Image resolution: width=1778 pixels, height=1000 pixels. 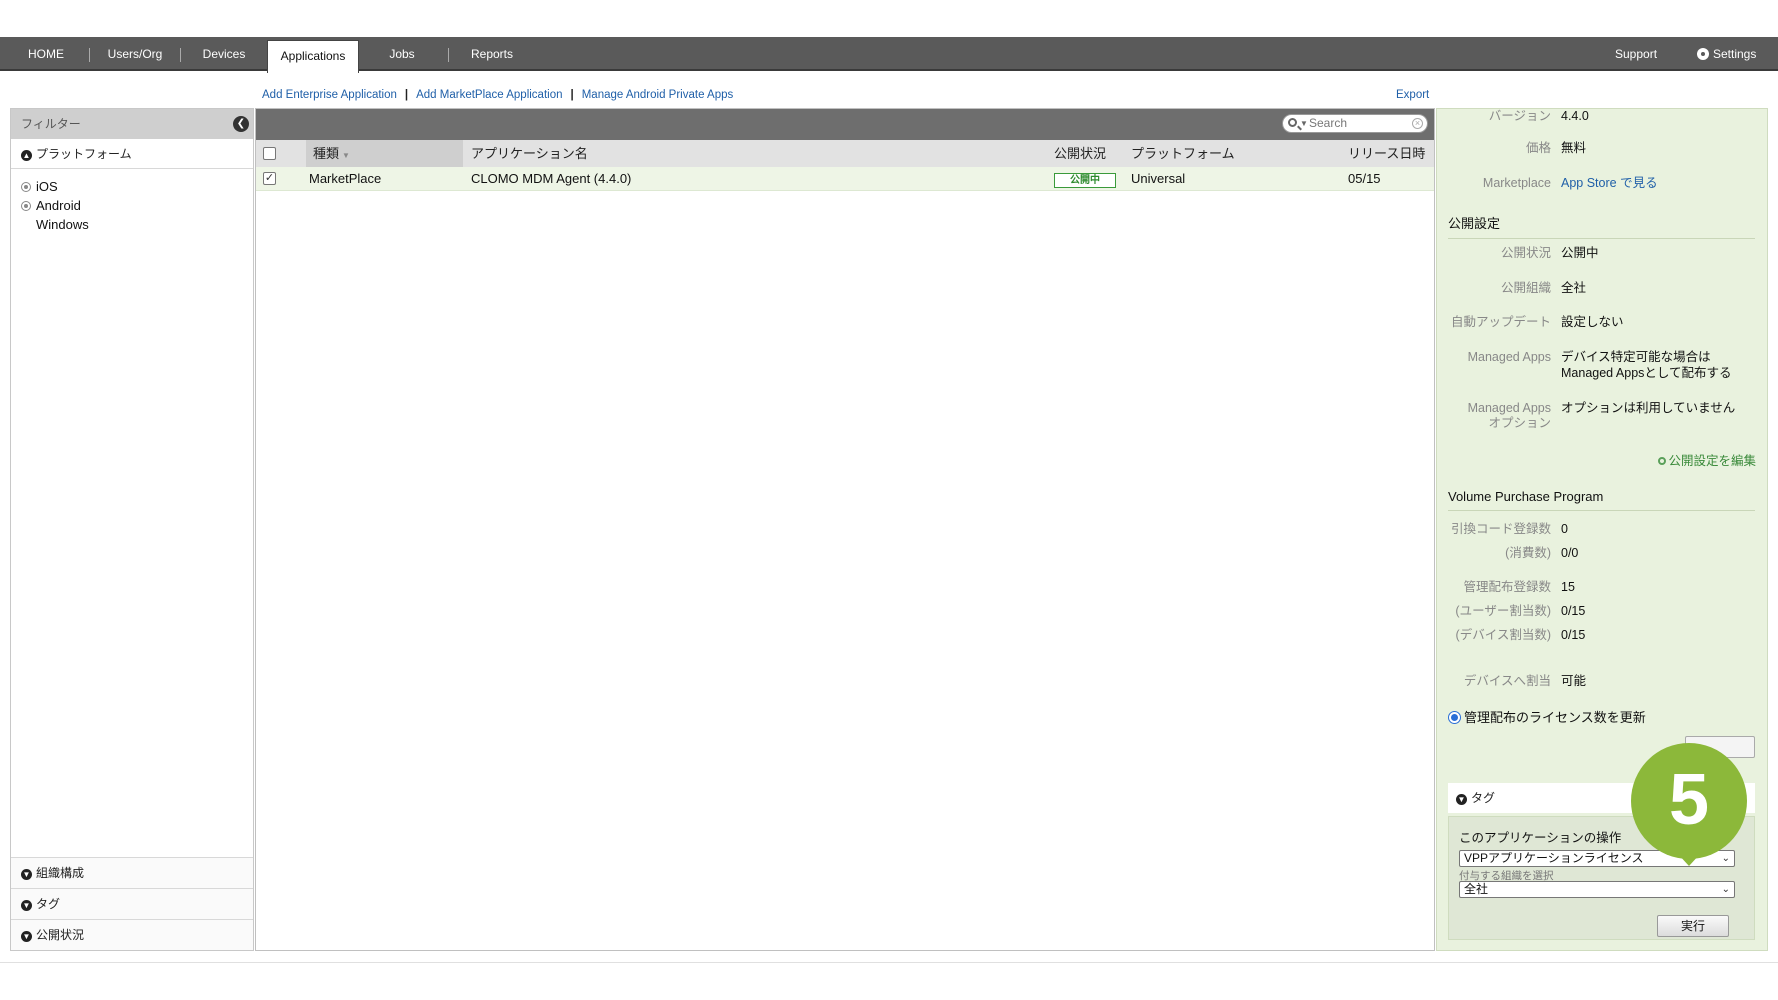 I want to click on code-reg-value: 0, so click(x=1564, y=529).